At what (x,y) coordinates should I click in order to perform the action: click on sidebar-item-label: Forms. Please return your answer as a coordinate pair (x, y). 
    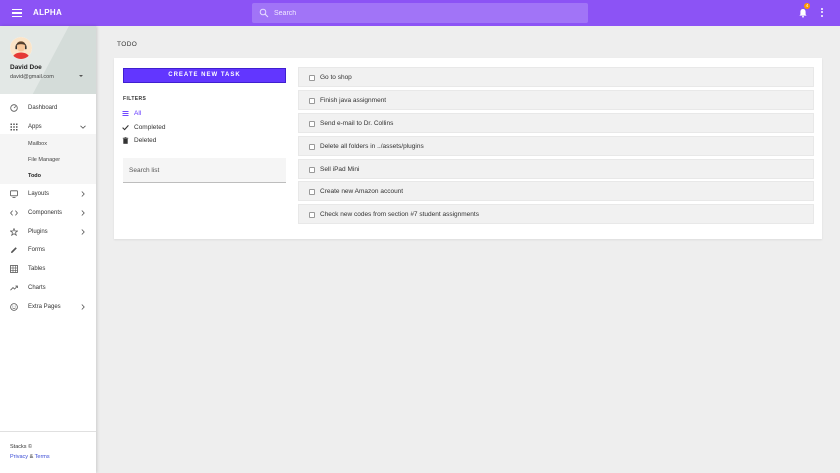
    Looking at the image, I should click on (36, 250).